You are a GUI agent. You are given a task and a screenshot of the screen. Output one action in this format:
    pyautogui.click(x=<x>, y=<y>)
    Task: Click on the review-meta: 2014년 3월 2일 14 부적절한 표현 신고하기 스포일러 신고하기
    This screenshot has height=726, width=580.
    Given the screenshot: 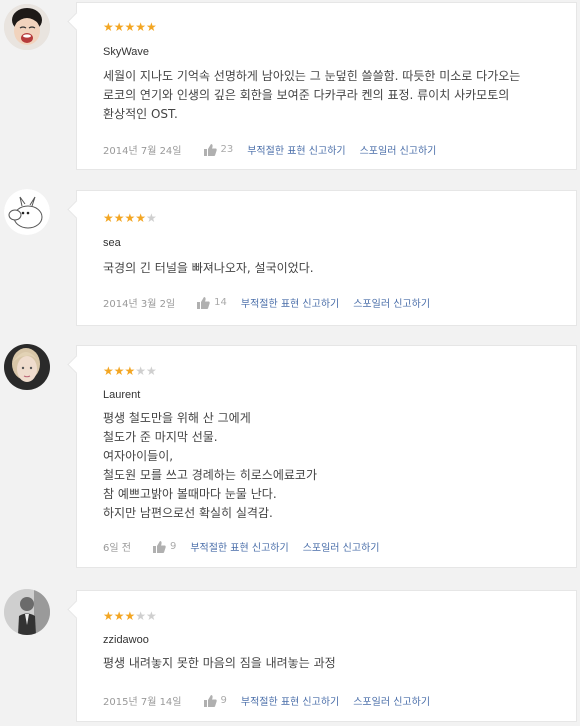 What is the action you would take?
    pyautogui.click(x=273, y=302)
    